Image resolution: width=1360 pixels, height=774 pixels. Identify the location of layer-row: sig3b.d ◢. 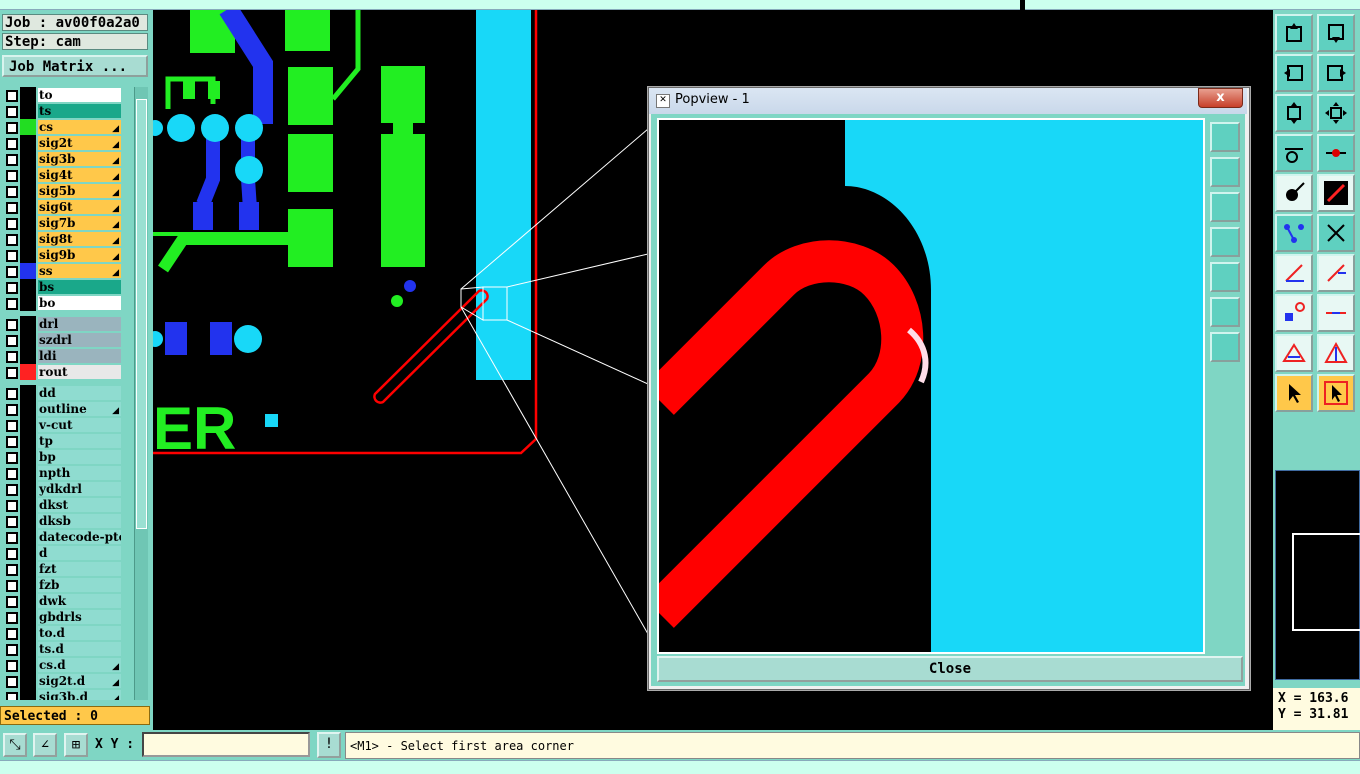
(62, 694).